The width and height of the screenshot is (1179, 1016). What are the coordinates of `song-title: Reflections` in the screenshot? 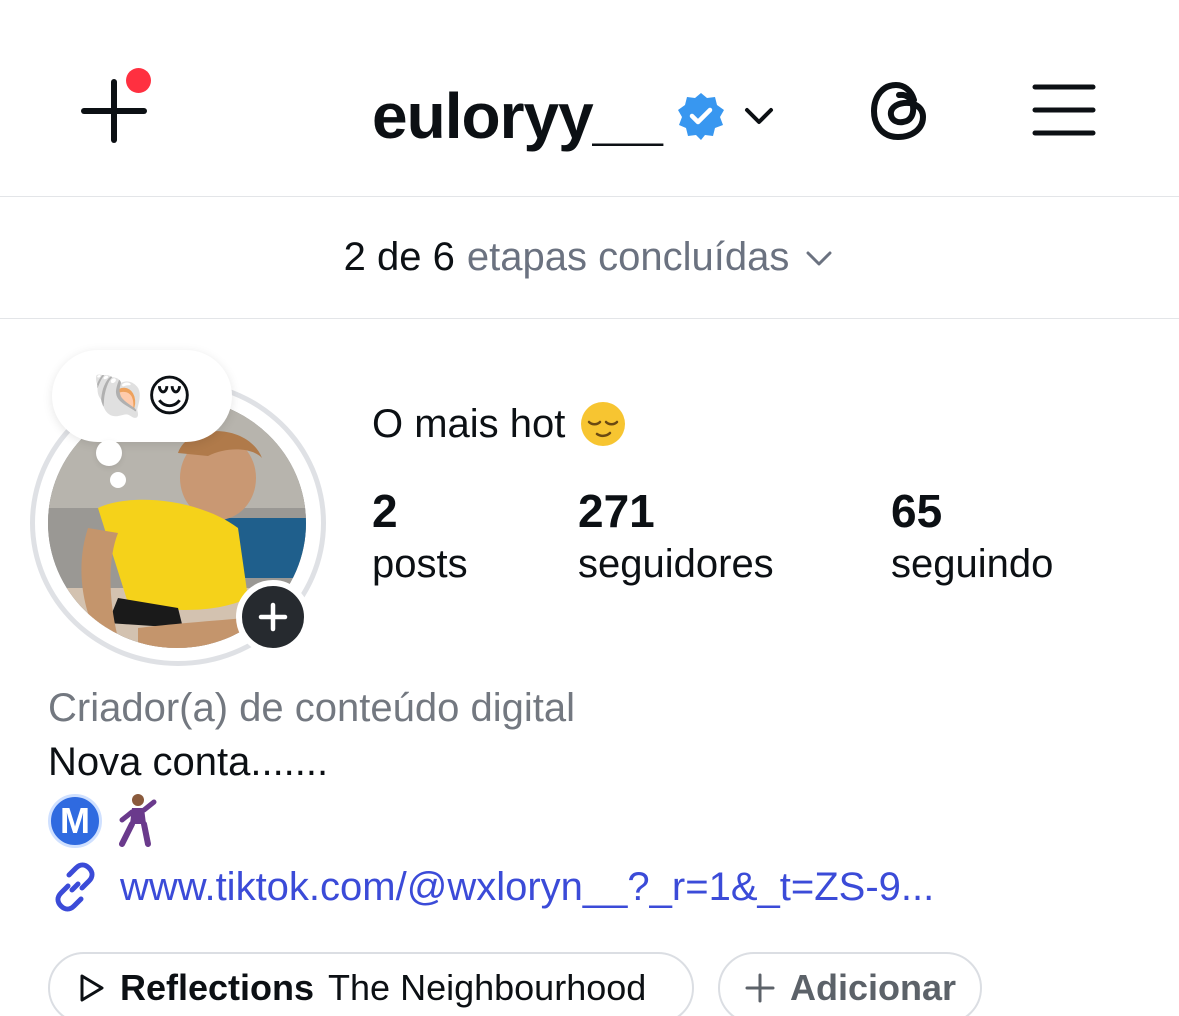 It's located at (217, 987).